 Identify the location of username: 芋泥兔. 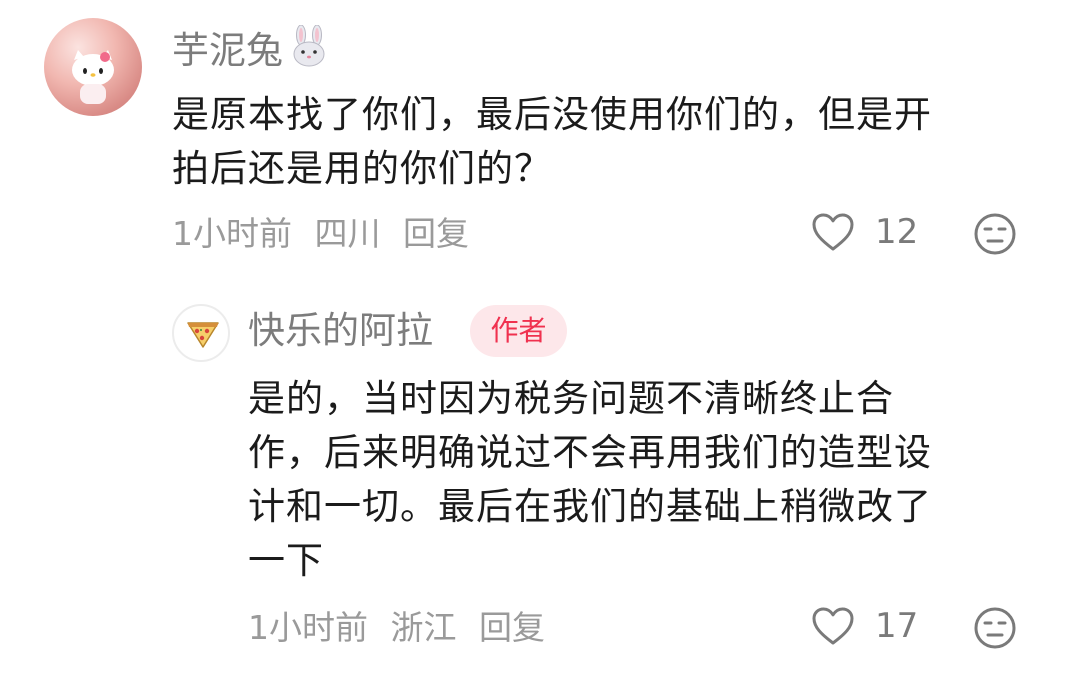
(250, 47).